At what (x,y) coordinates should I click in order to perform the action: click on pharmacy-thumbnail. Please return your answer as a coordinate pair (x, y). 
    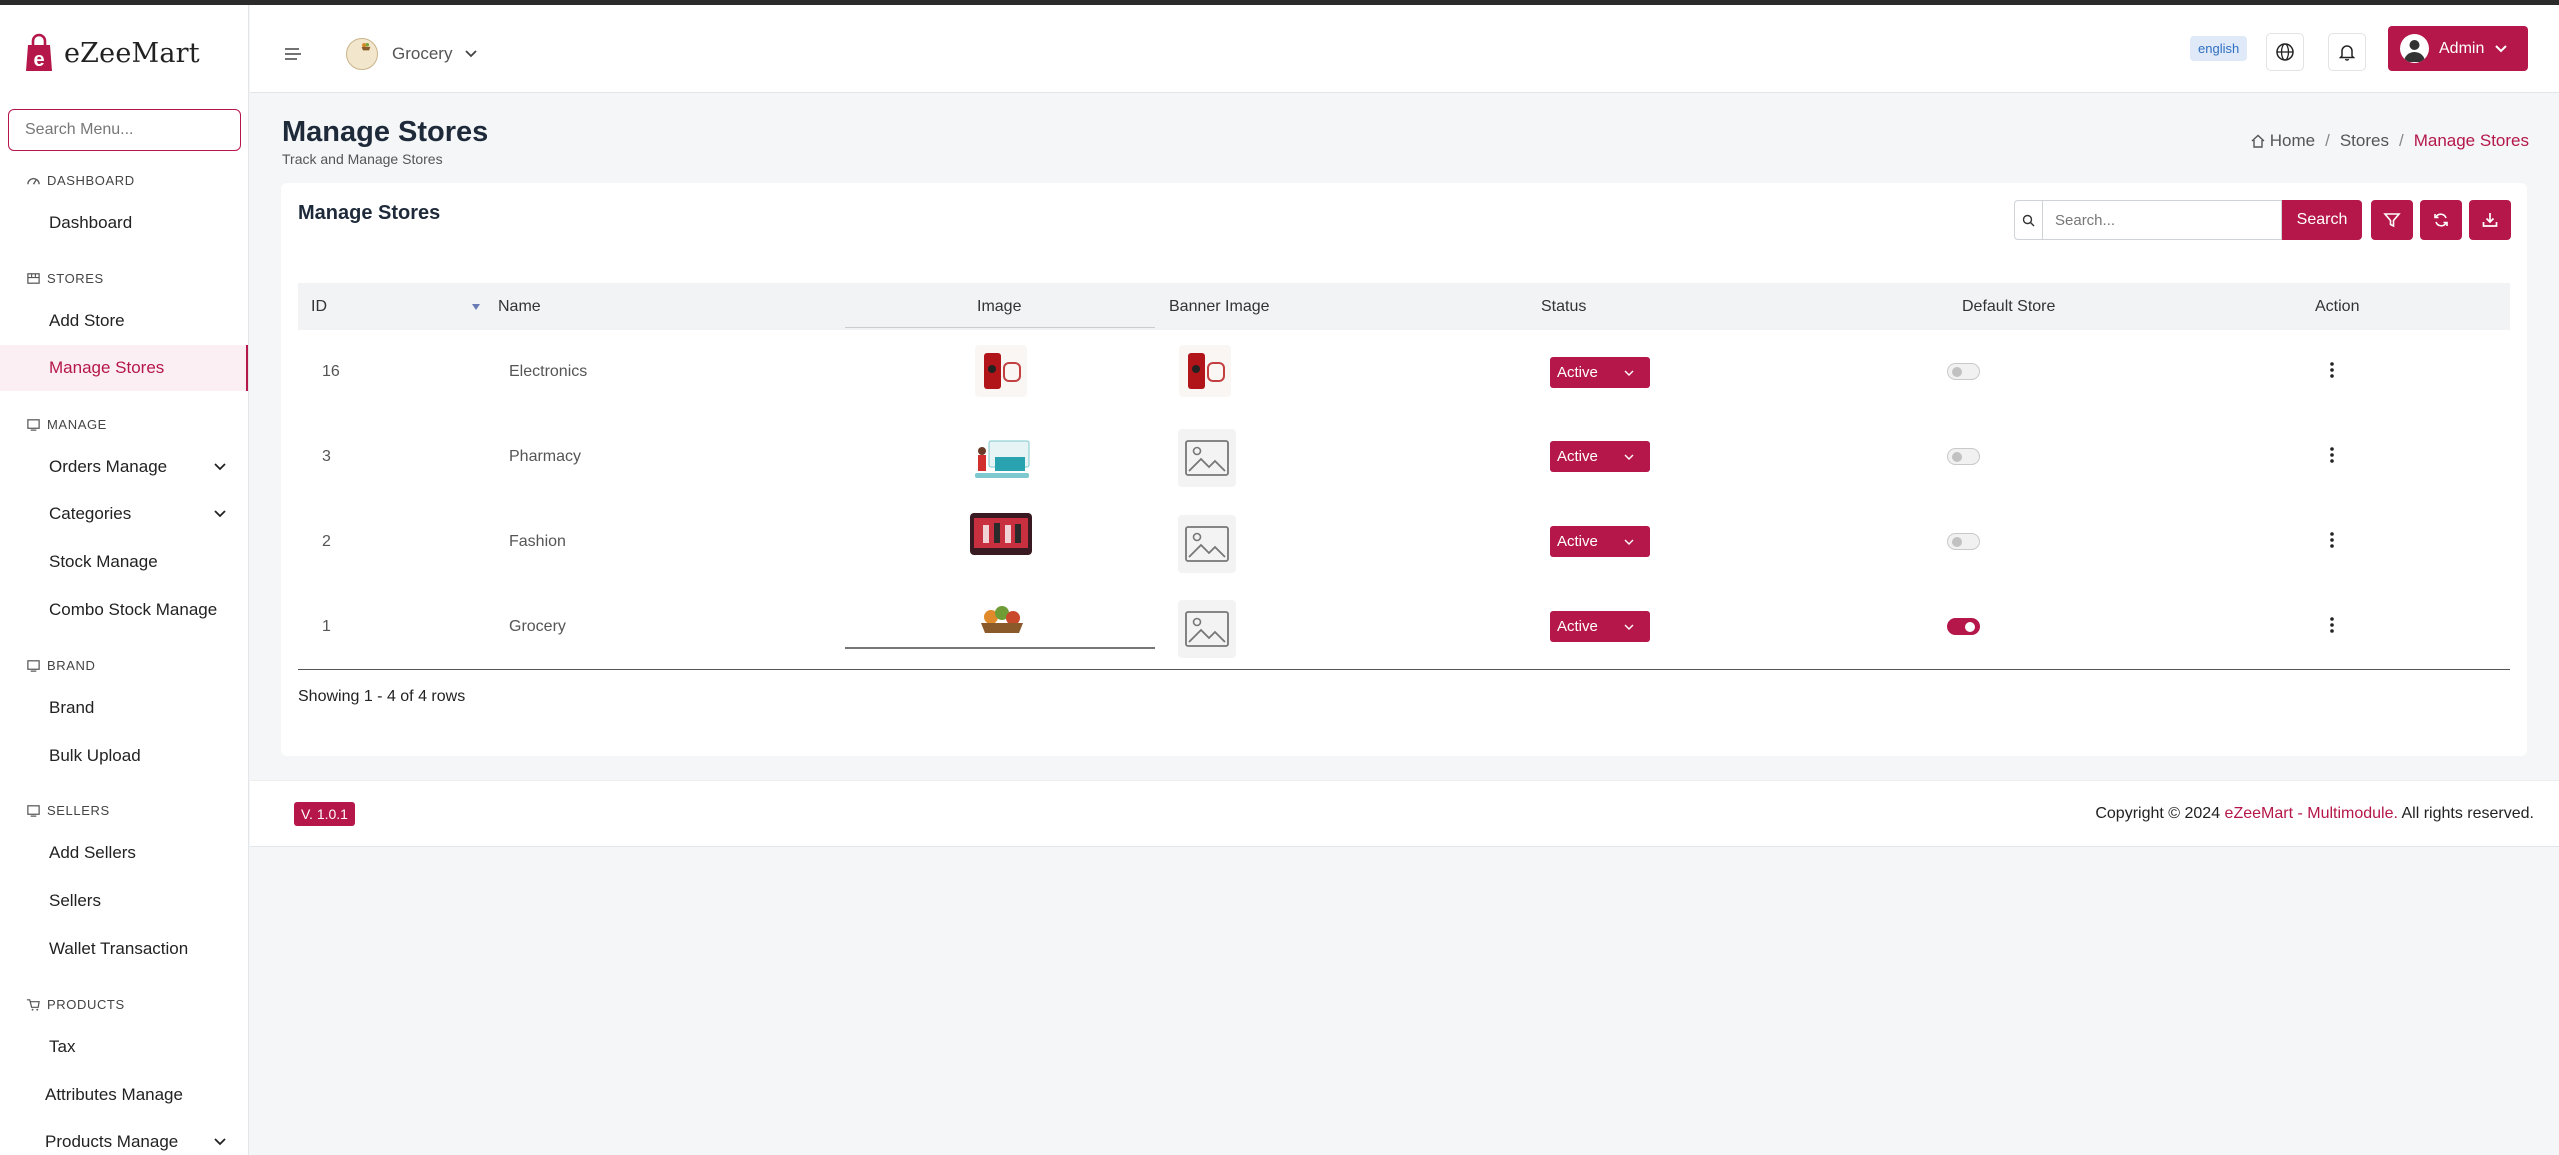
    Looking at the image, I should click on (1001, 459).